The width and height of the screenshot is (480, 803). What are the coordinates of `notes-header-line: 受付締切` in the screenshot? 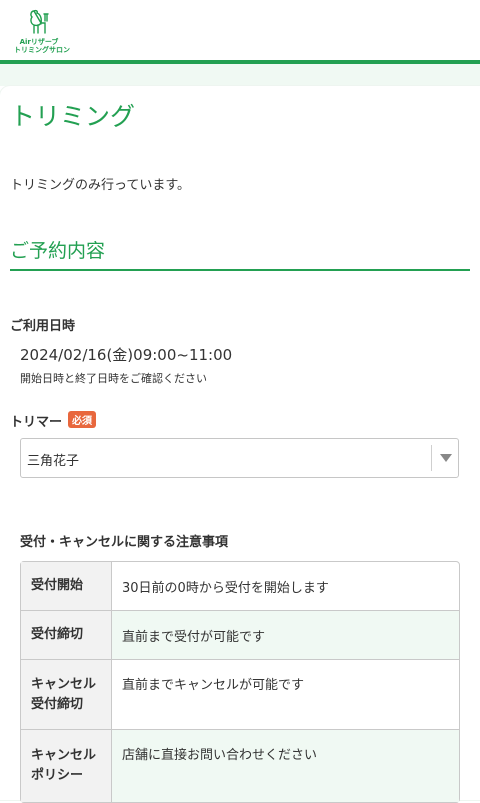 It's located at (57, 704).